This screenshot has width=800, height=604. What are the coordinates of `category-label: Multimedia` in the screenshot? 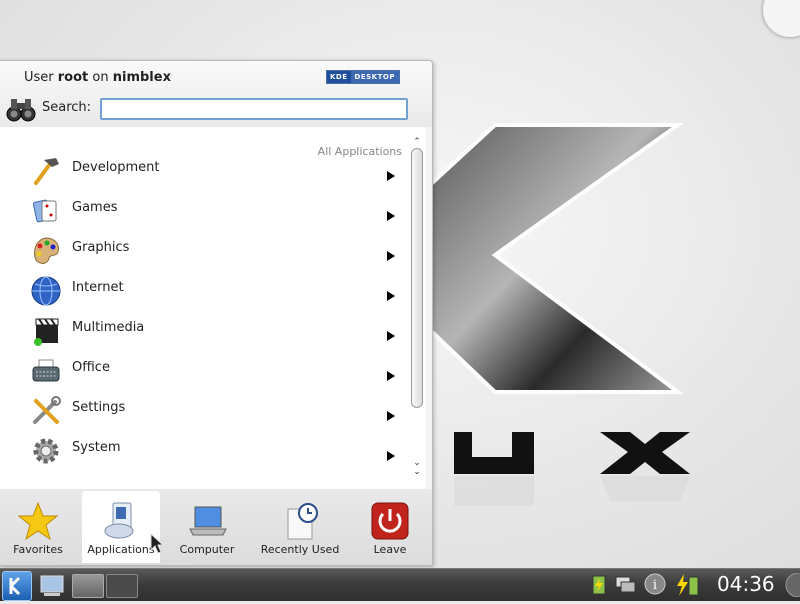 It's located at (108, 327).